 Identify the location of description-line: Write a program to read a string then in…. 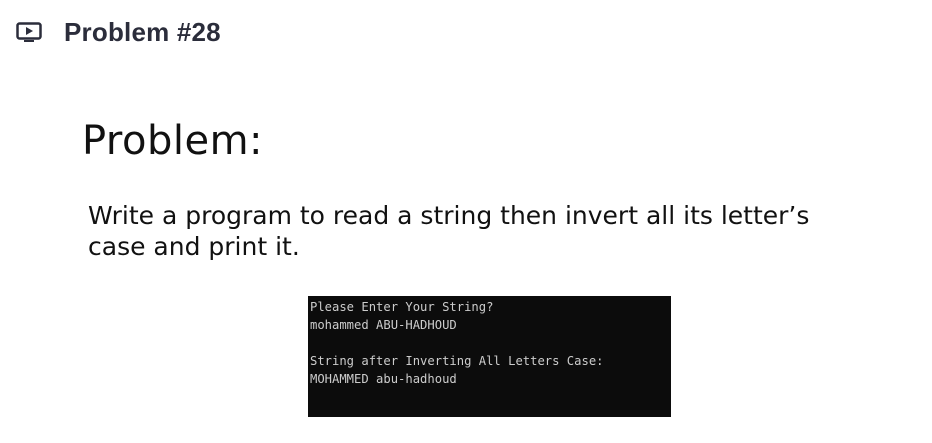
(449, 215).